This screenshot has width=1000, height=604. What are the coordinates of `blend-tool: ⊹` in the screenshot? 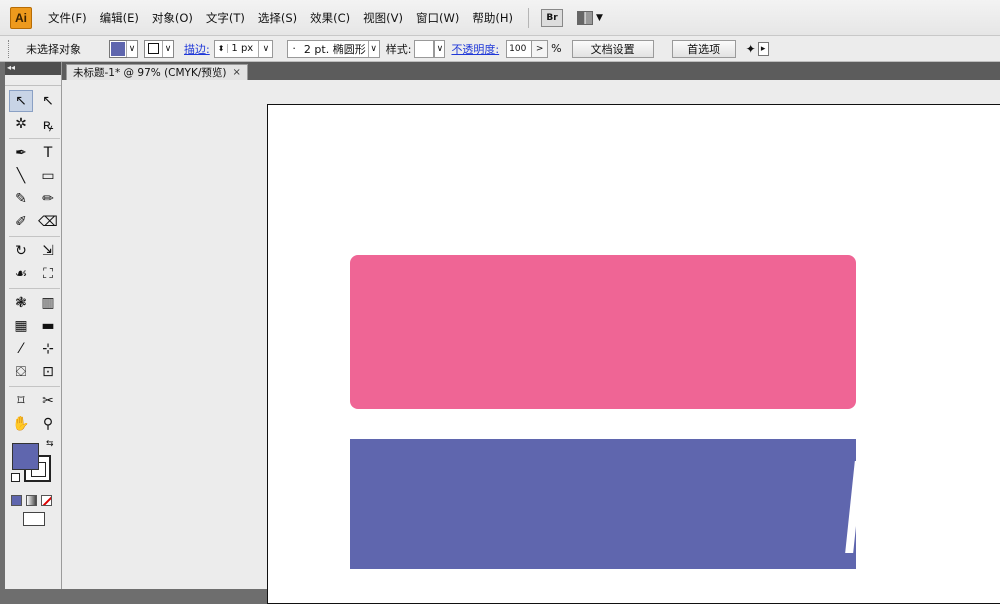 It's located at (48, 349).